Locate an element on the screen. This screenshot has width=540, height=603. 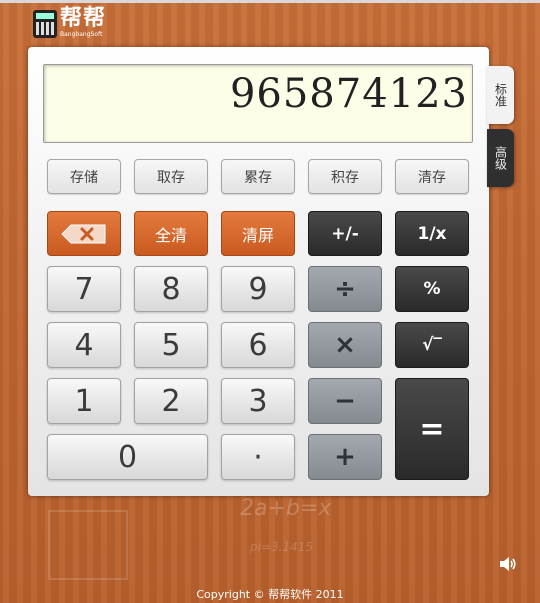
memory-recall-button: 取存 is located at coordinates (171, 176).